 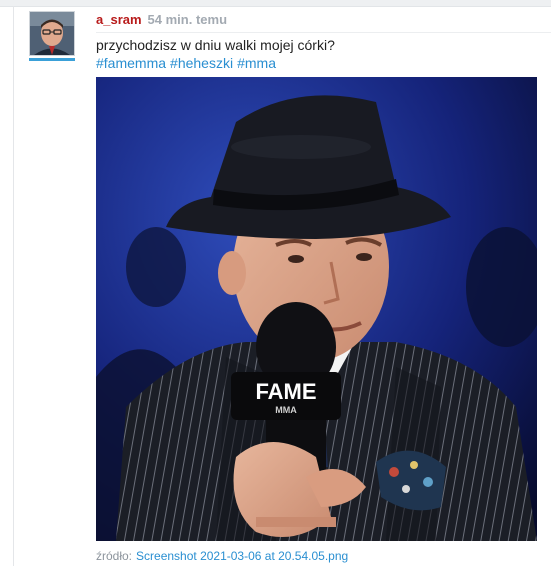 What do you see at coordinates (285, 391) in the screenshot?
I see `mic-logo-fame: FAME` at bounding box center [285, 391].